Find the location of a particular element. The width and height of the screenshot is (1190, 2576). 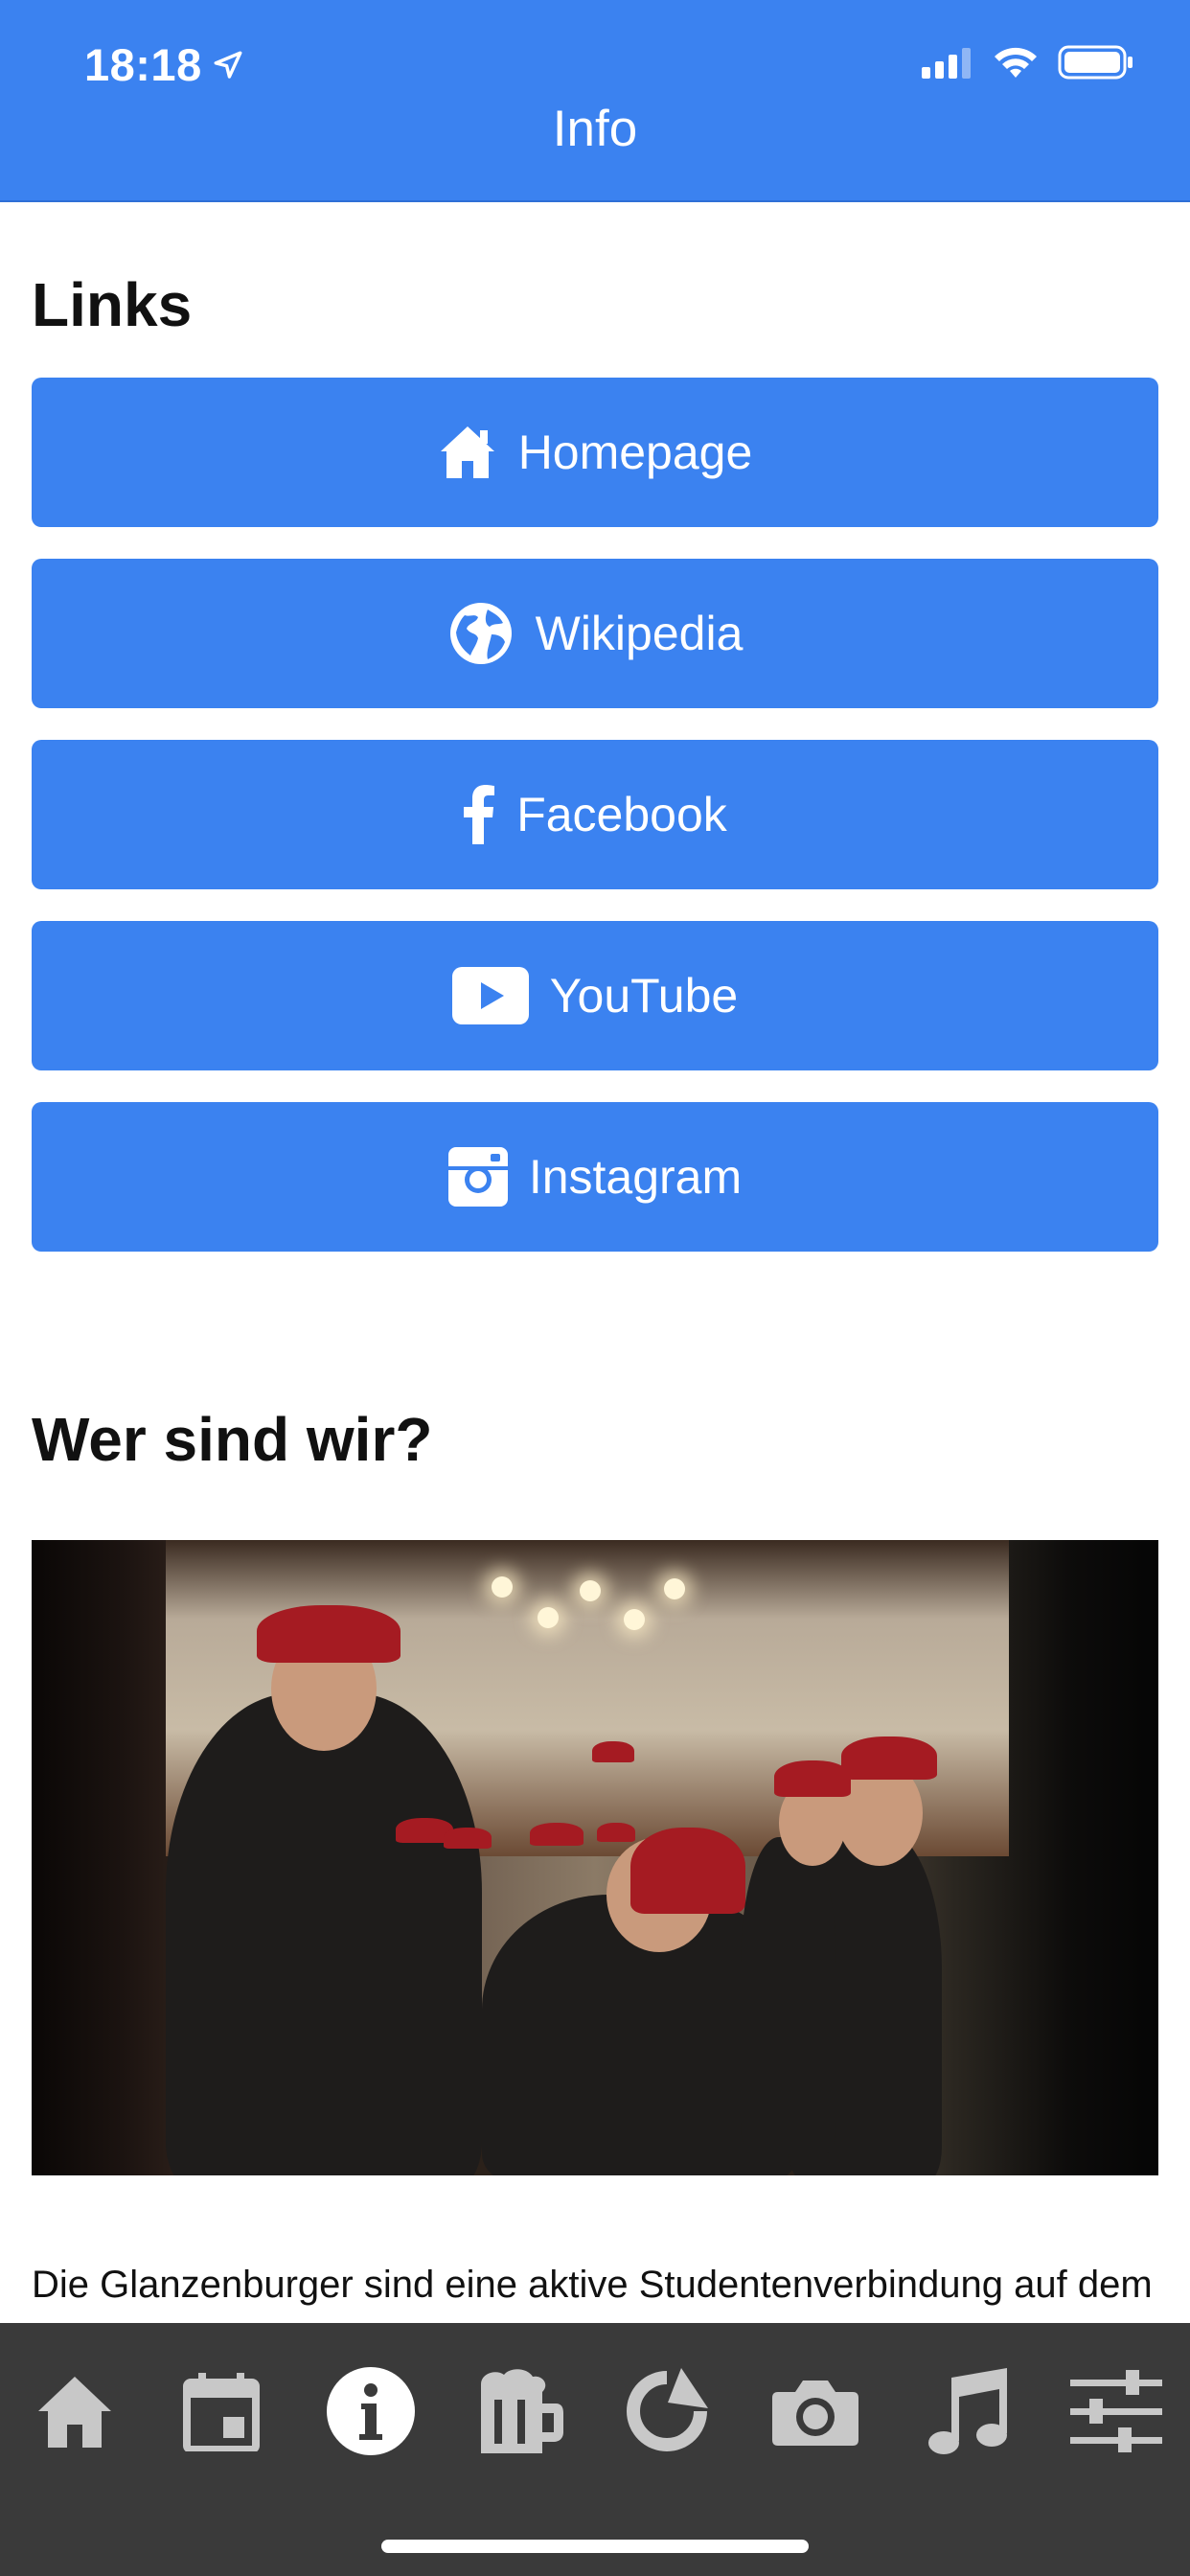

calendar-icon is located at coordinates (222, 2412).